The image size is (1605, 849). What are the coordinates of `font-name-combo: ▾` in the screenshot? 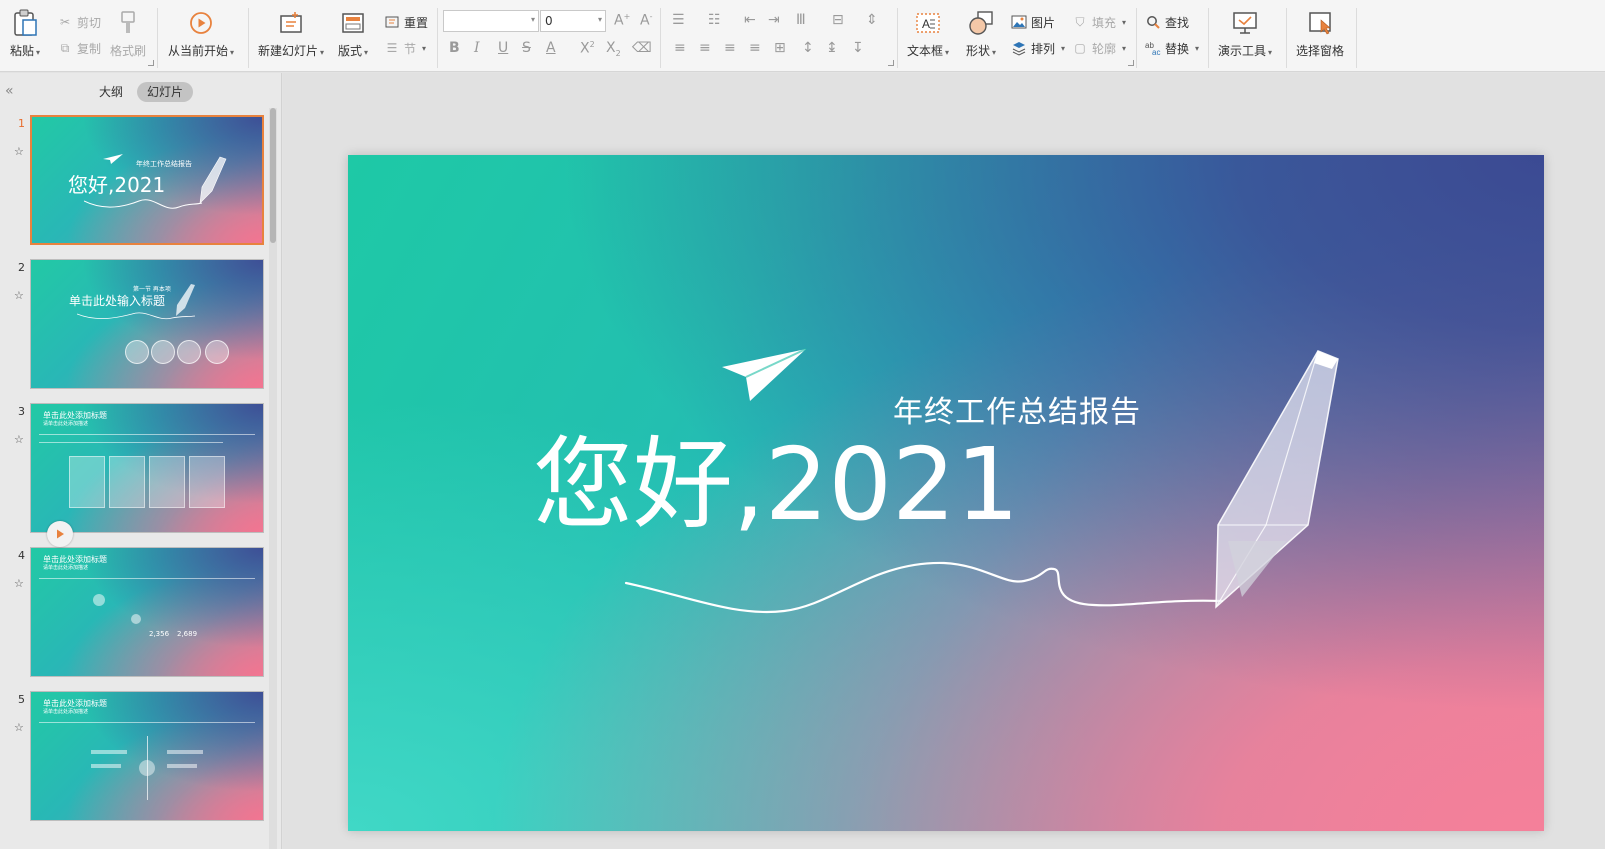 It's located at (491, 21).